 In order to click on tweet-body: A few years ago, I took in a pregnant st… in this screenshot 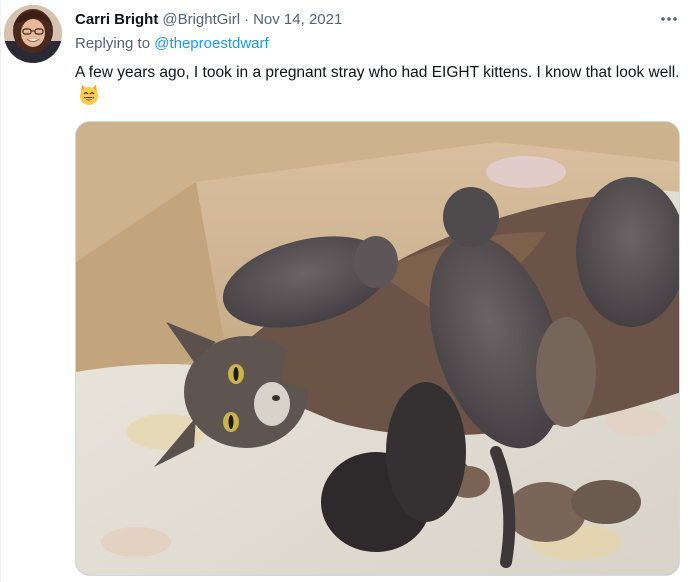, I will do `click(377, 72)`.